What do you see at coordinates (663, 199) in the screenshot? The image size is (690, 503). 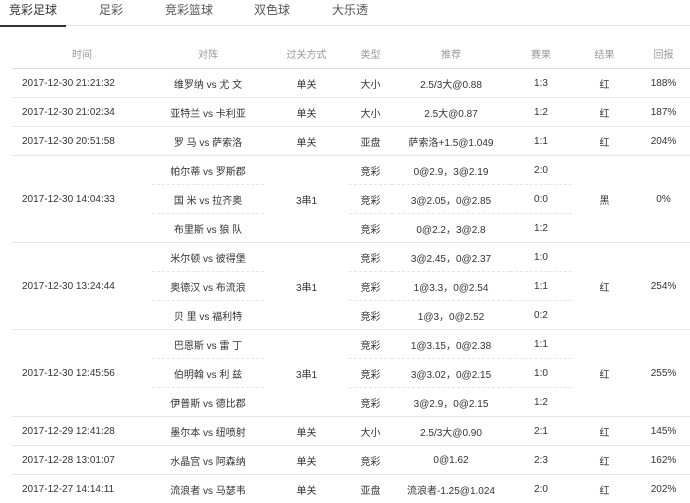 I see `bet-return: 0%` at bounding box center [663, 199].